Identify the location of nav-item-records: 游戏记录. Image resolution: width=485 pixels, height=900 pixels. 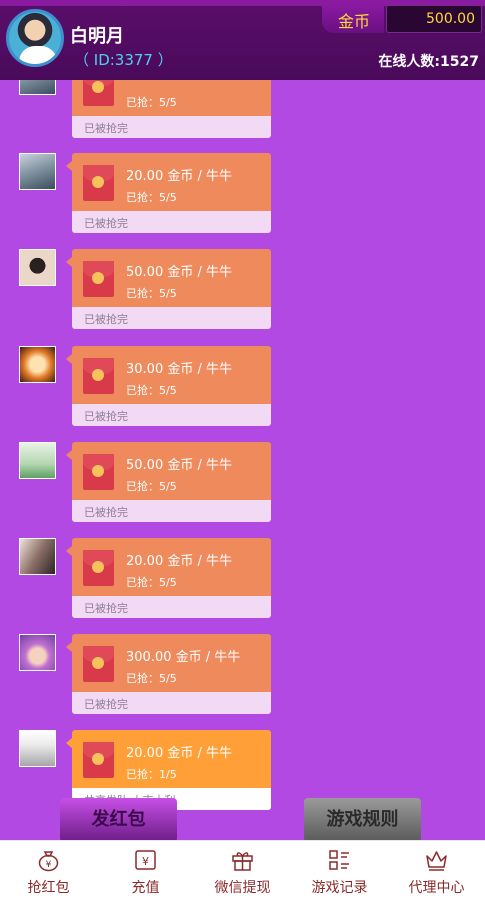
(339, 870).